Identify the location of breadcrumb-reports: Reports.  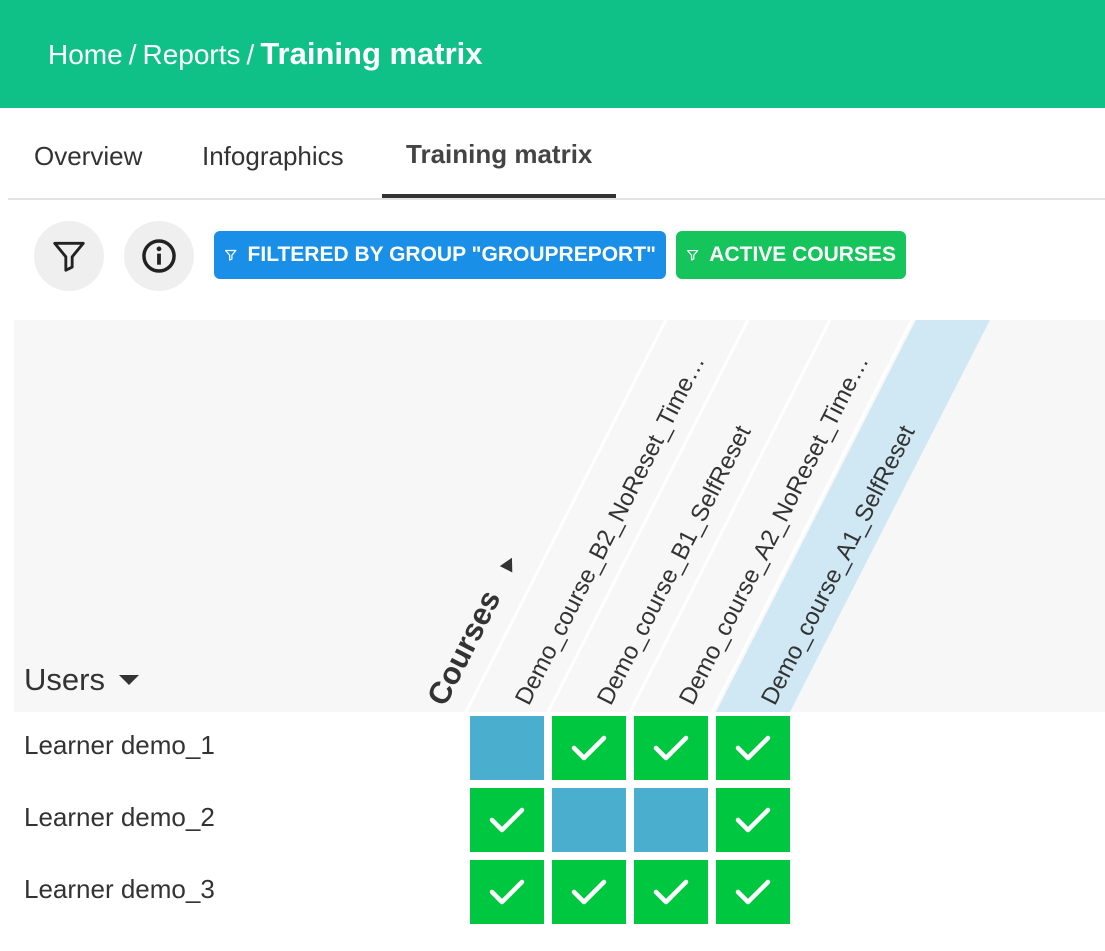
(191, 54).